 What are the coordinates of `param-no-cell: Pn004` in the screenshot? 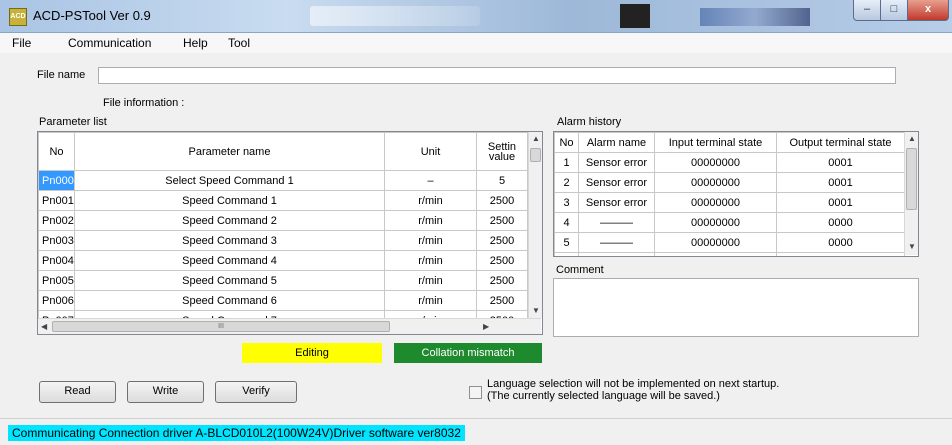 It's located at (56, 260).